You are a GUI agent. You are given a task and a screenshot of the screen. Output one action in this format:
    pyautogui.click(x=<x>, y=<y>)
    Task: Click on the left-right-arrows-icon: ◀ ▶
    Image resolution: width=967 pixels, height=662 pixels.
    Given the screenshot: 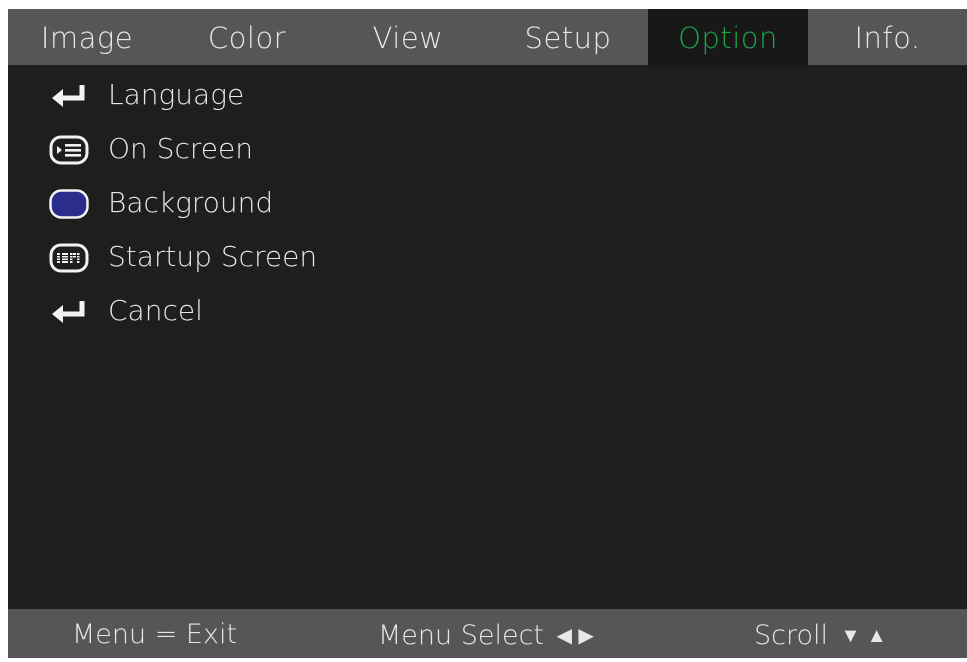 What is the action you would take?
    pyautogui.click(x=575, y=635)
    